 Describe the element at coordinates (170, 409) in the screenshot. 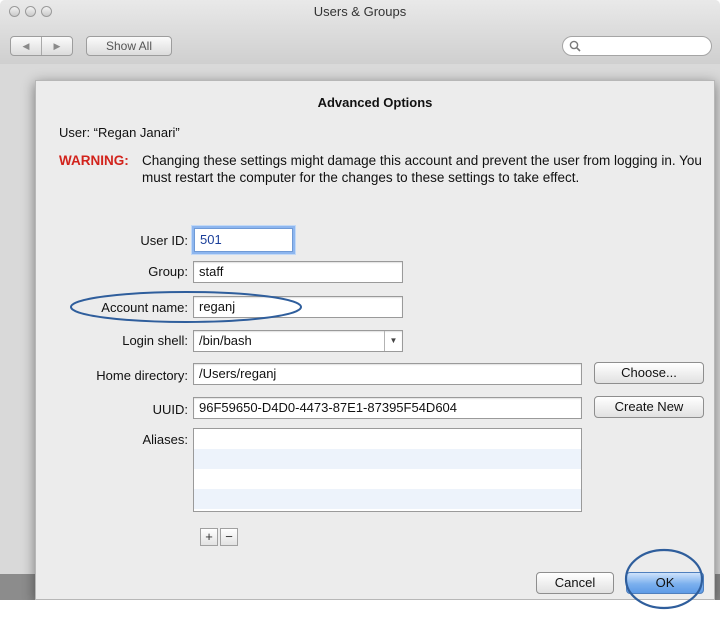

I see `uuid-label: UUID:` at that location.